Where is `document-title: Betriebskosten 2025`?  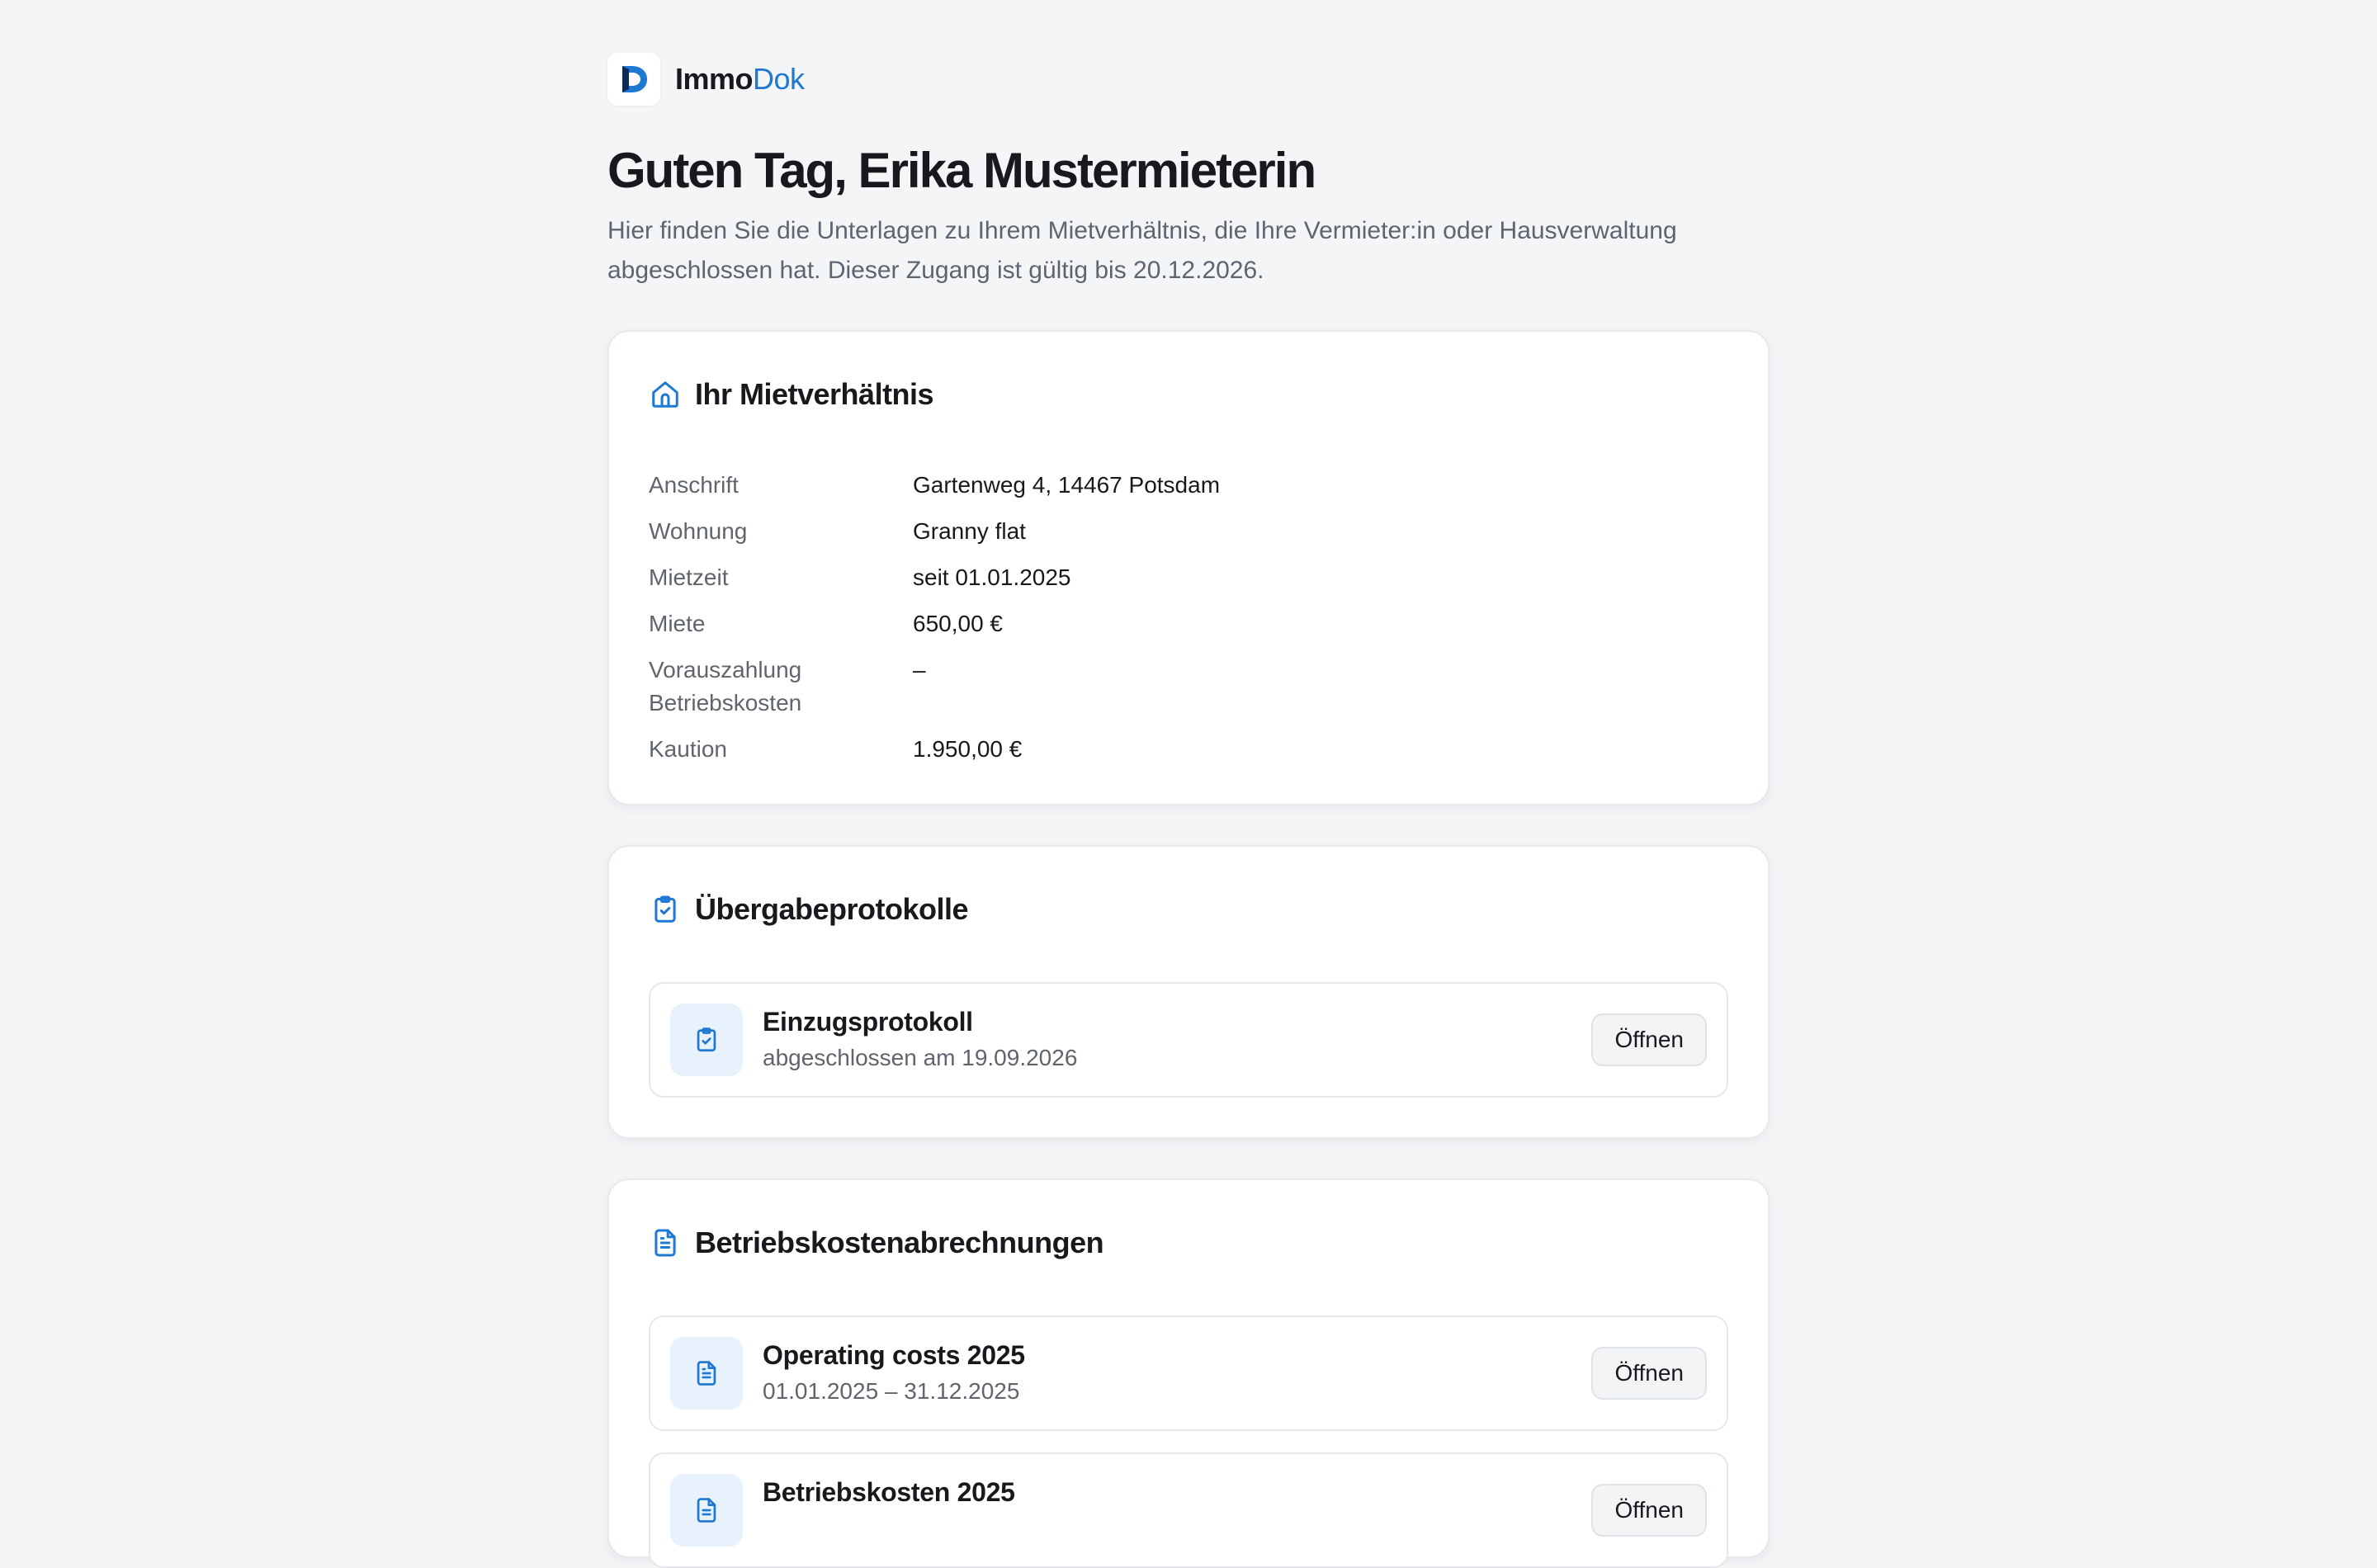 document-title: Betriebskosten 2025 is located at coordinates (889, 1492).